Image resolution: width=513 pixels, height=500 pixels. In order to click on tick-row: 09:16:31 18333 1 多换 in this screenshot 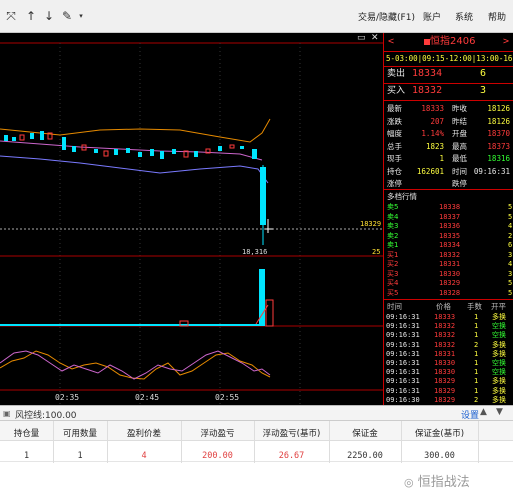, I will do `click(446, 317)`.